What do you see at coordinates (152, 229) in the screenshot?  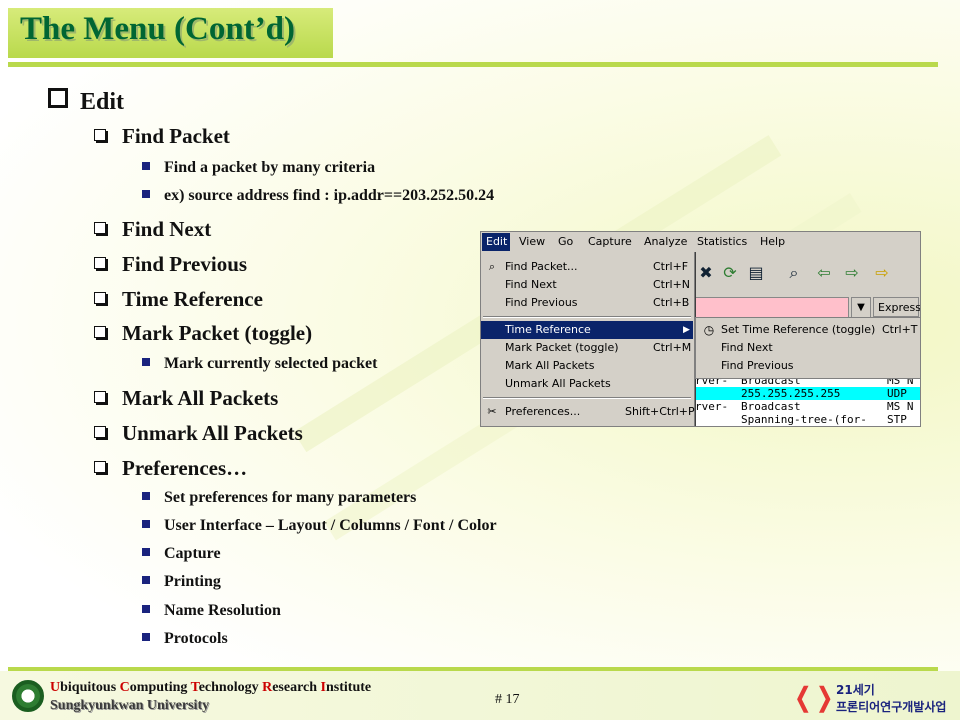 I see `bullet-find-next: Find Next` at bounding box center [152, 229].